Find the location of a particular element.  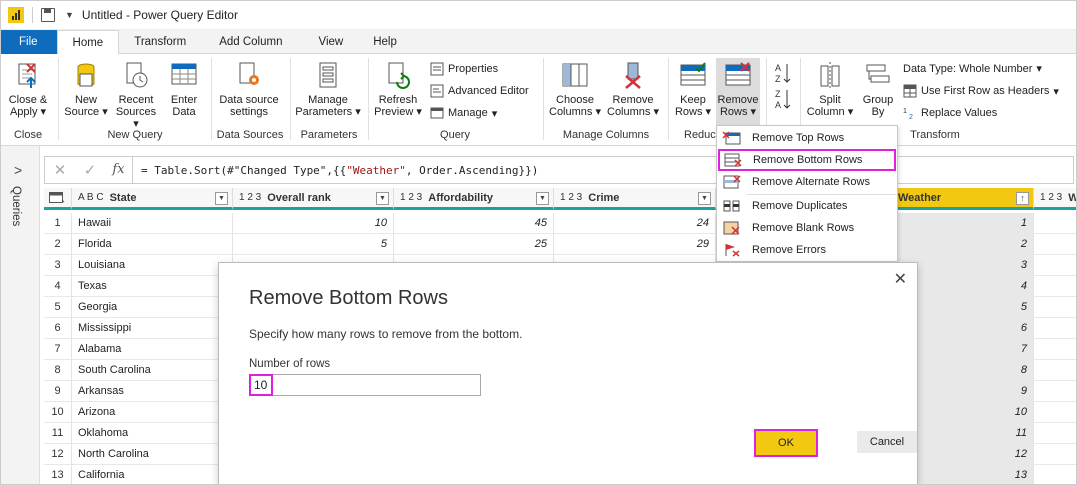

tab-file: File is located at coordinates (28, 42).